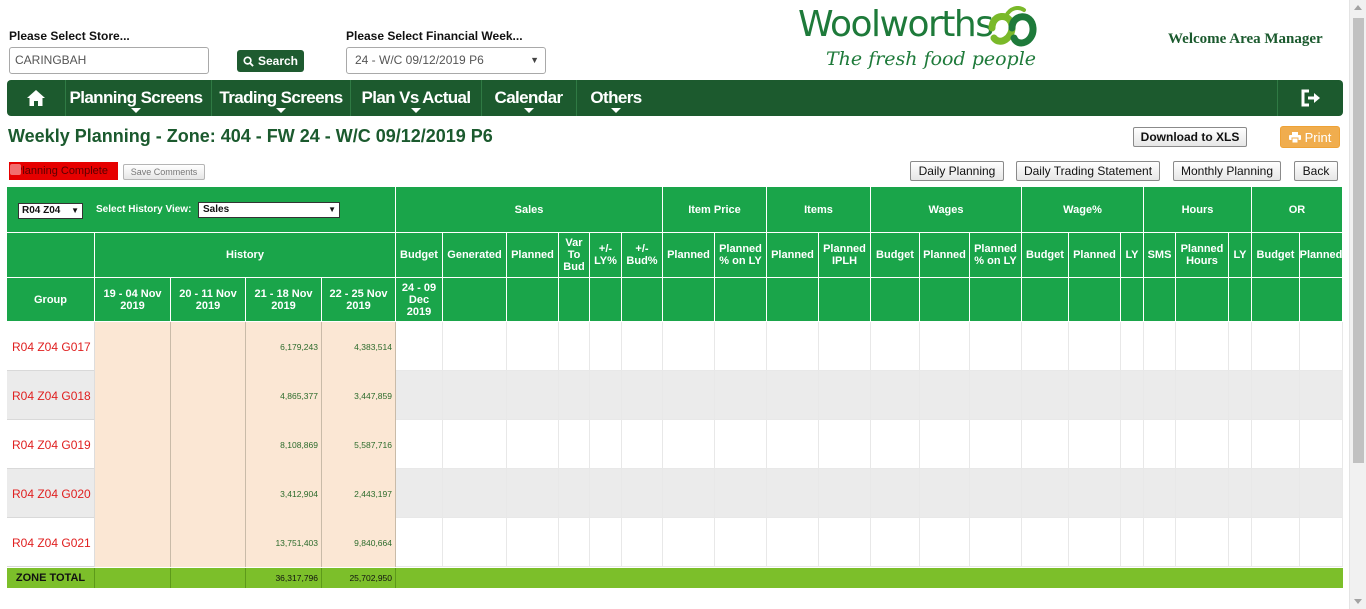 The image size is (1366, 609). What do you see at coordinates (63, 171) in the screenshot?
I see `planning-complete-flag: Planning Complete` at bounding box center [63, 171].